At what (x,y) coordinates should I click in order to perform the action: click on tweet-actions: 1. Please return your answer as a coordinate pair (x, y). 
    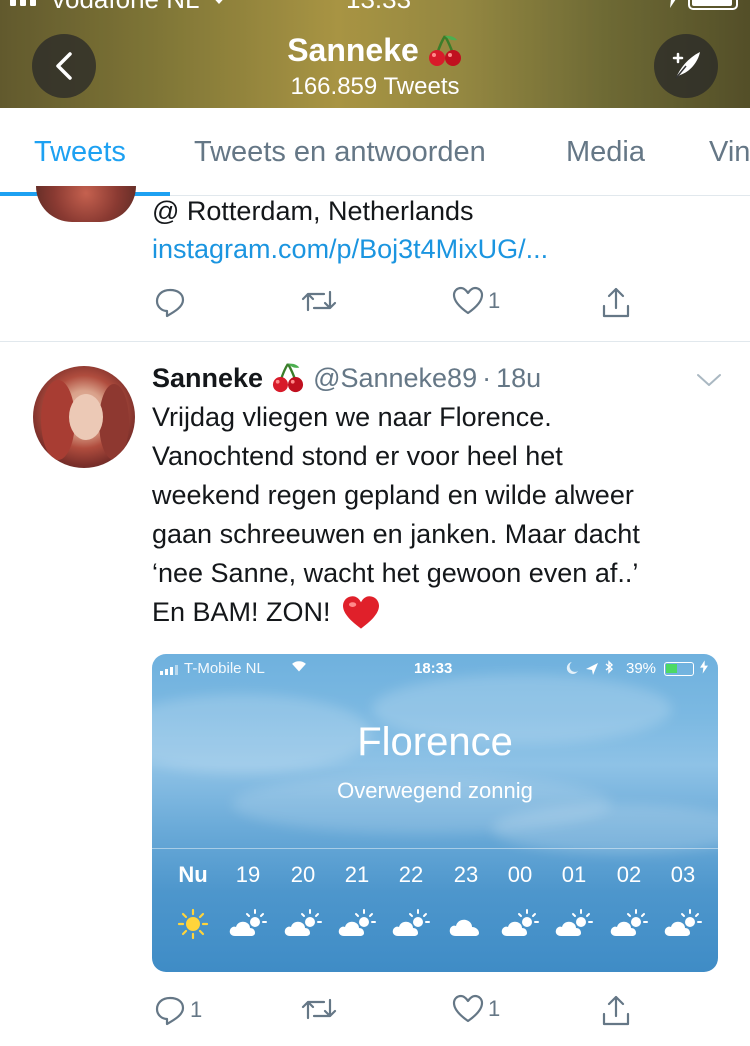
    Looking at the image, I should click on (375, 306).